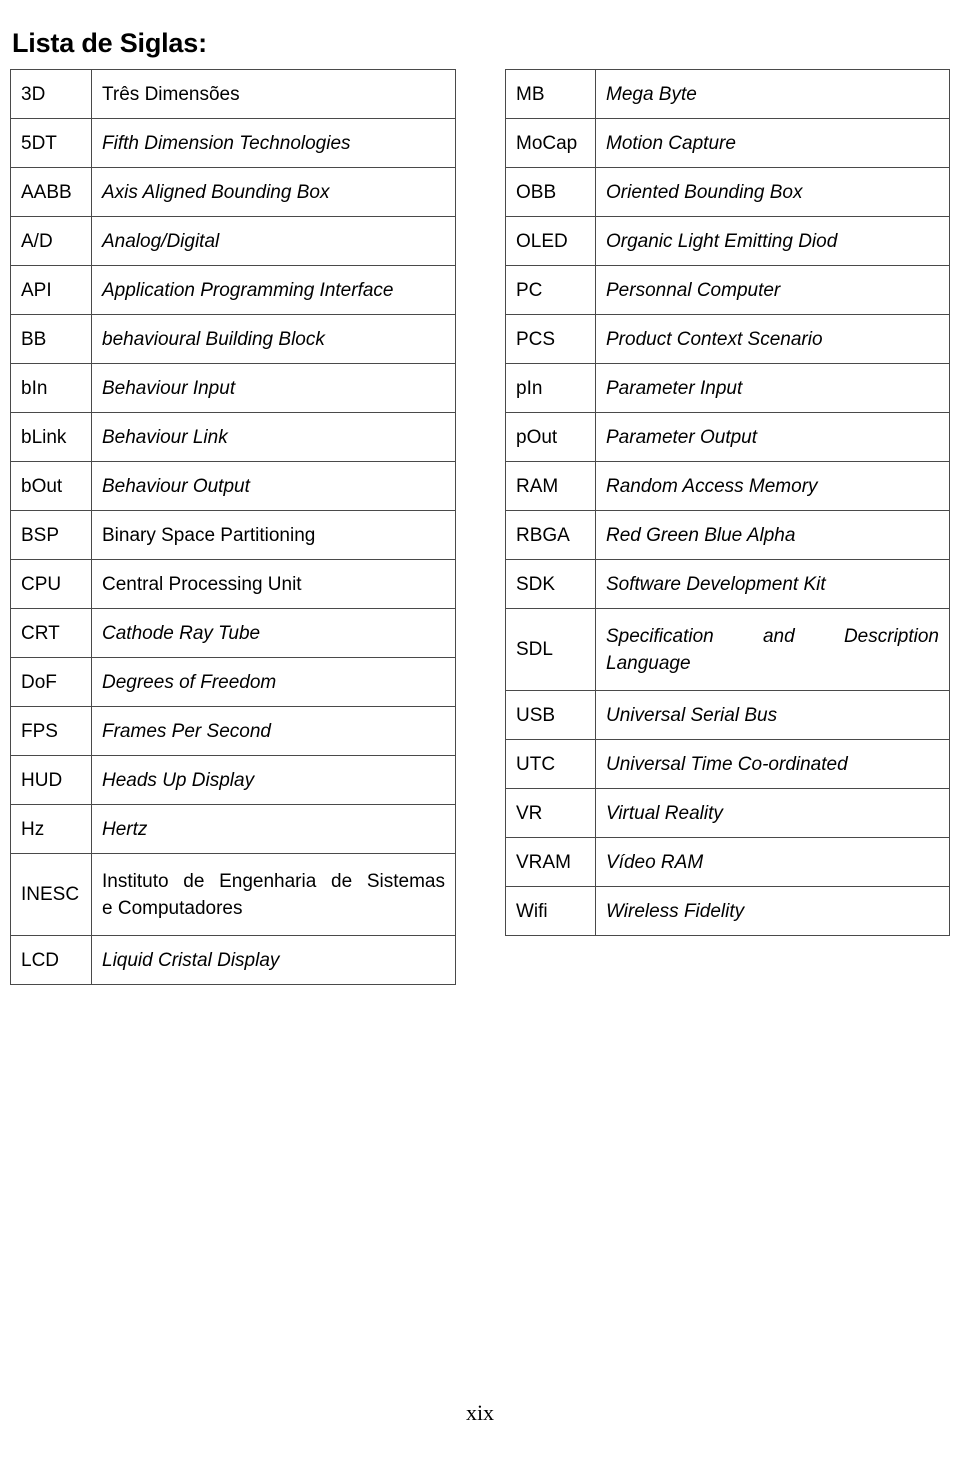 The width and height of the screenshot is (960, 1457). What do you see at coordinates (273, 829) in the screenshot?
I see `meaning-cell: Hertz` at bounding box center [273, 829].